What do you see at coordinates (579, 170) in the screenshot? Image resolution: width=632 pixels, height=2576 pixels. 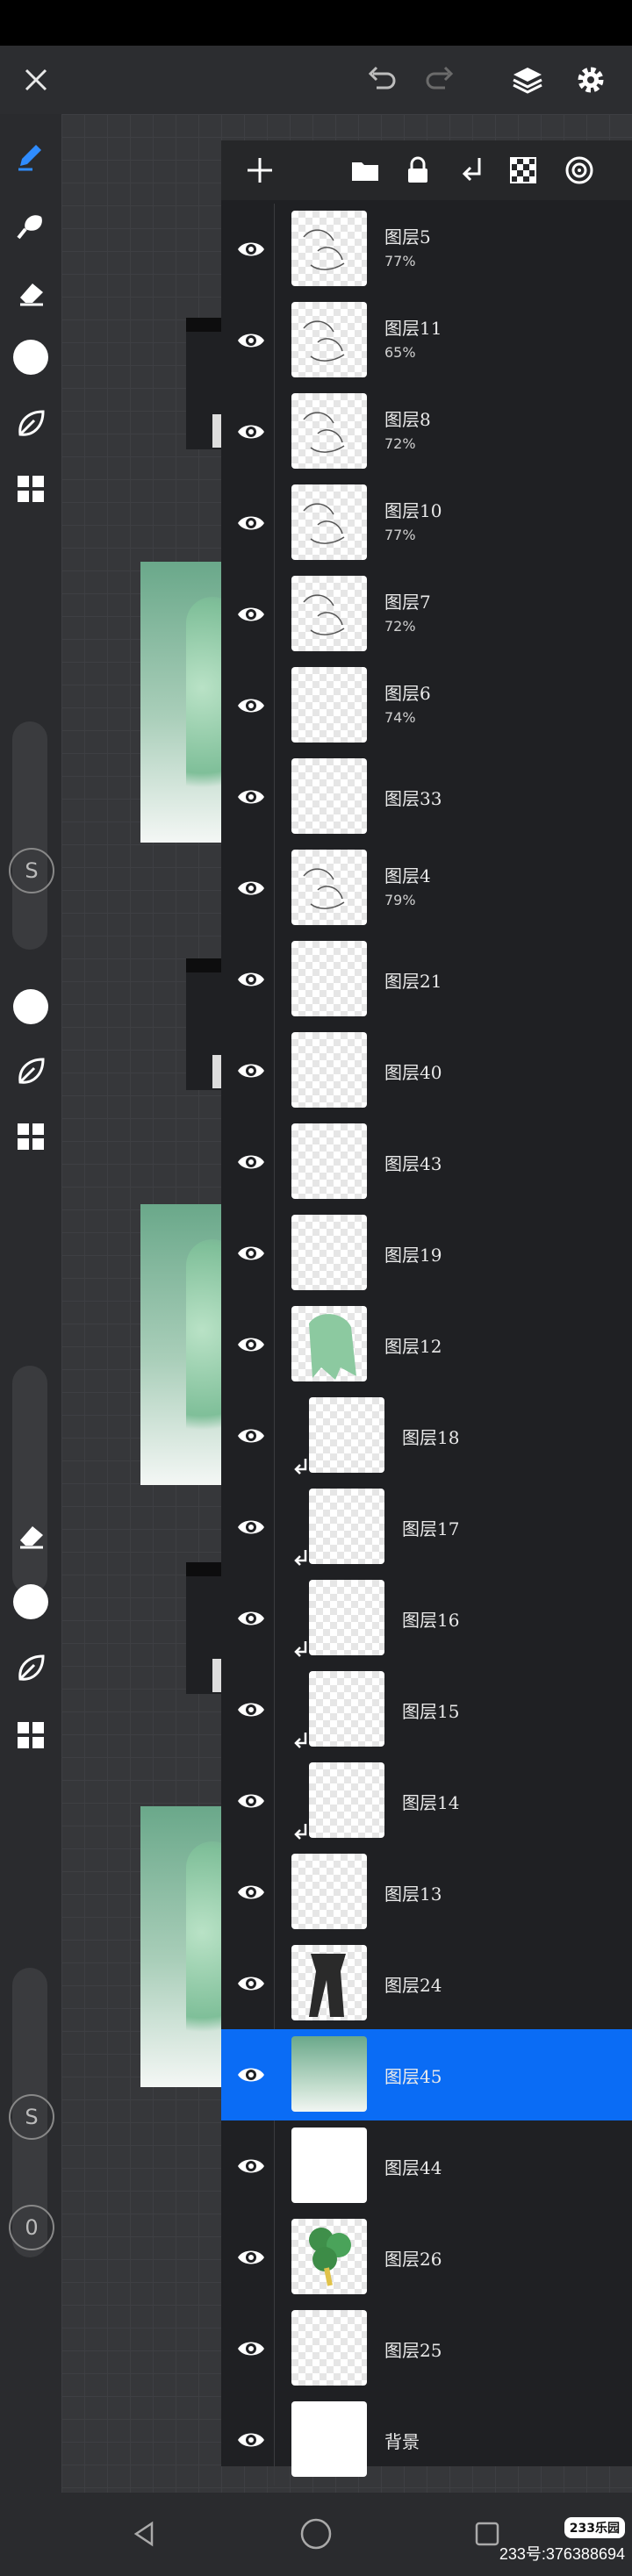 I see `target-icon` at bounding box center [579, 170].